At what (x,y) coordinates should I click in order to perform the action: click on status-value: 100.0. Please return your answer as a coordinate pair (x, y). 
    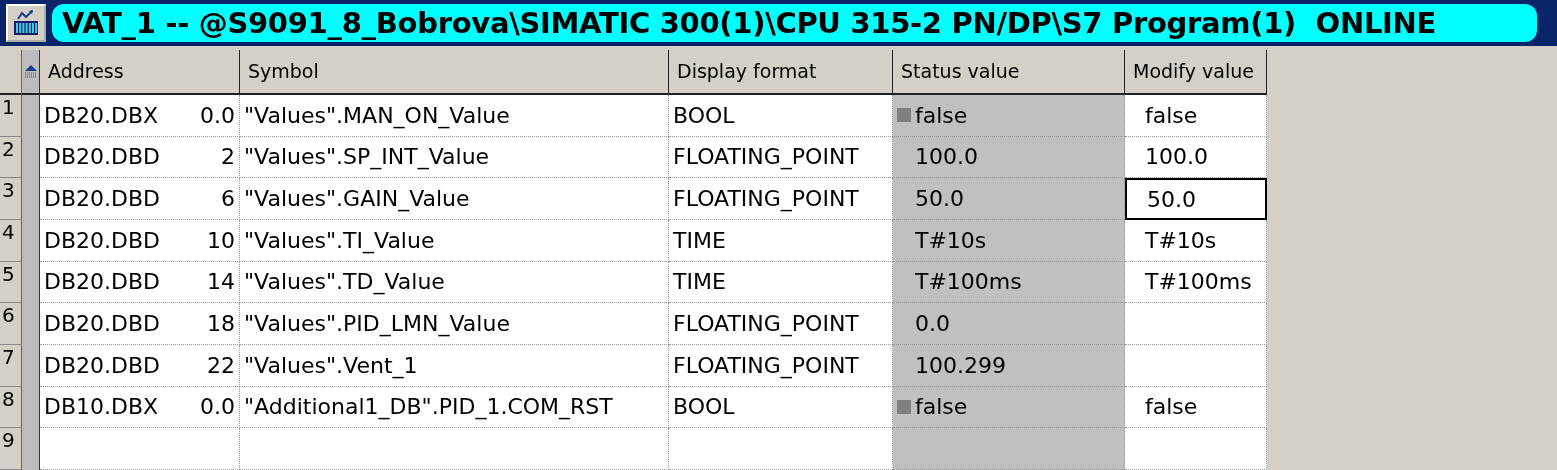
    Looking at the image, I should click on (946, 157).